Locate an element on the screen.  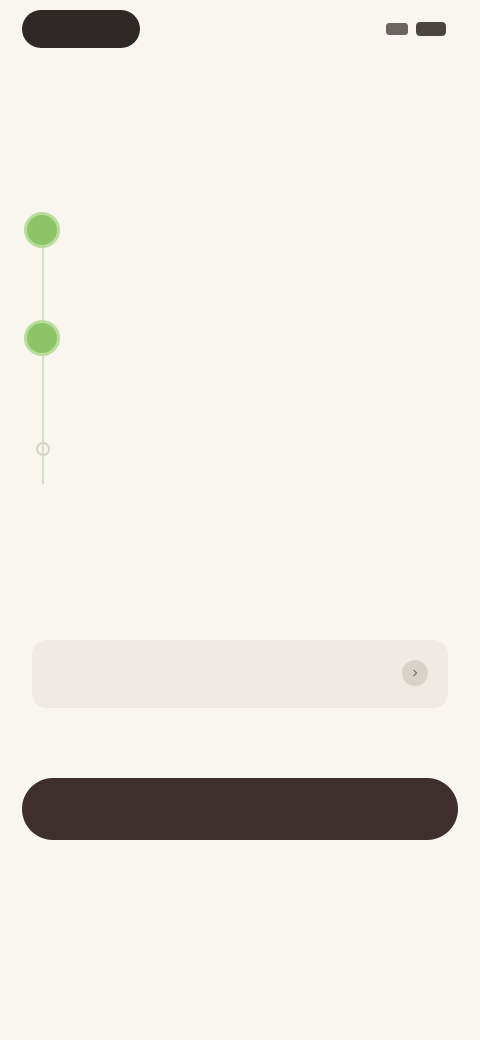
signal-icon is located at coordinates (397, 29).